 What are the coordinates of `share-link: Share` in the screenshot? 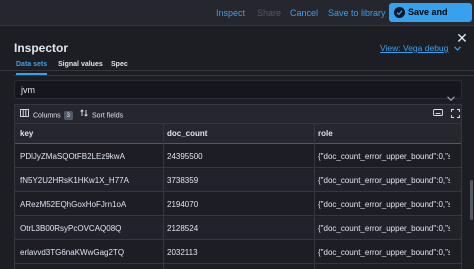 It's located at (269, 13).